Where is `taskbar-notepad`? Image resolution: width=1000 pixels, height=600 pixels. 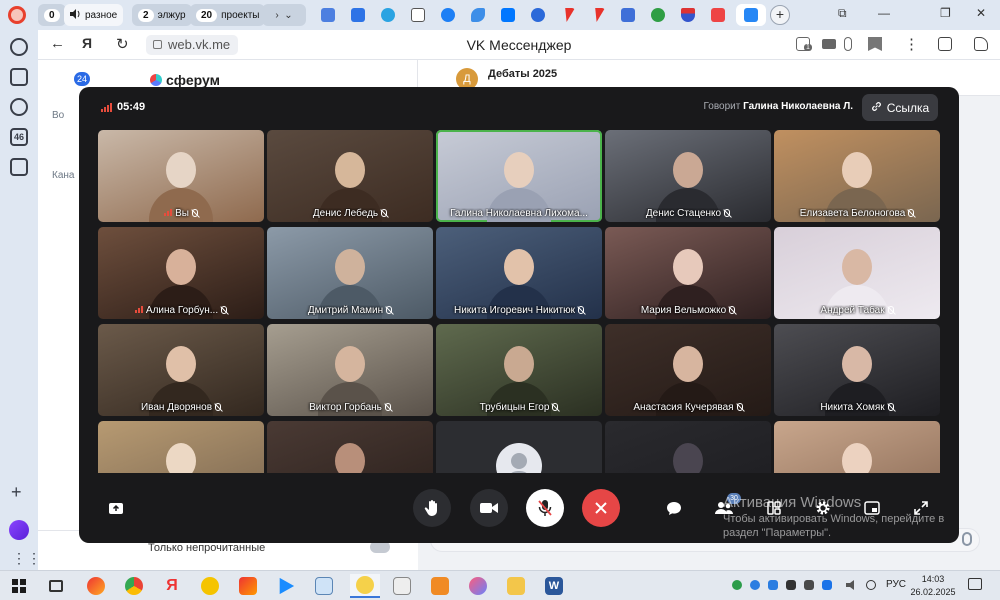
taskbar-notepad is located at coordinates (324, 586).